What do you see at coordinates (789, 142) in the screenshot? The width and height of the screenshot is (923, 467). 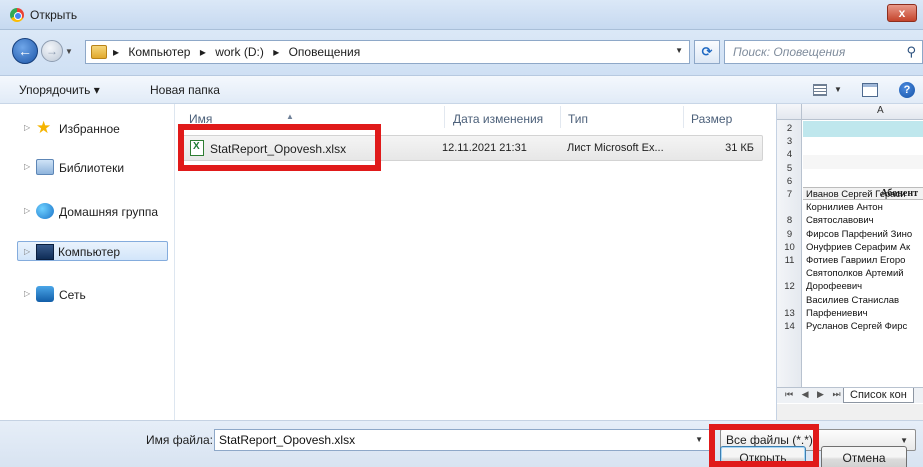 I see `row-number: 3` at bounding box center [789, 142].